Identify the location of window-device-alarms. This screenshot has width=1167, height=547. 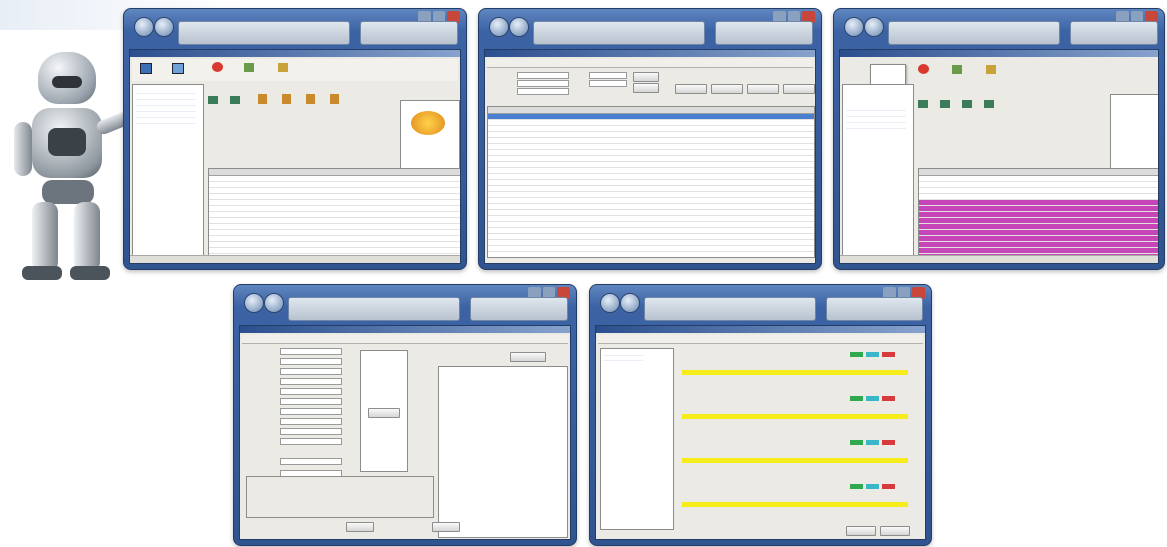
(999, 139).